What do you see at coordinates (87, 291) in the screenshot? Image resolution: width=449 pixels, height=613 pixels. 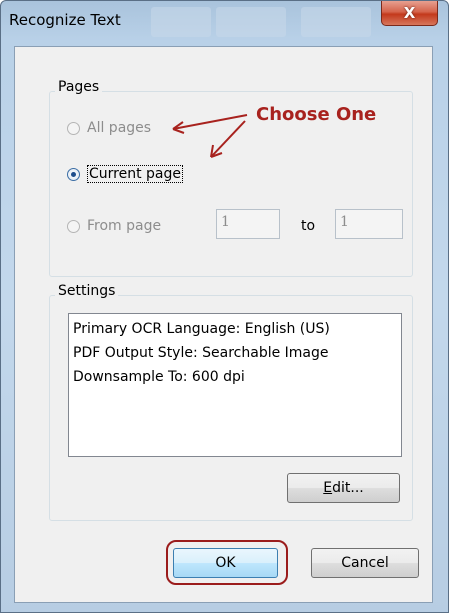 I see `settings-group-label: Settings` at bounding box center [87, 291].